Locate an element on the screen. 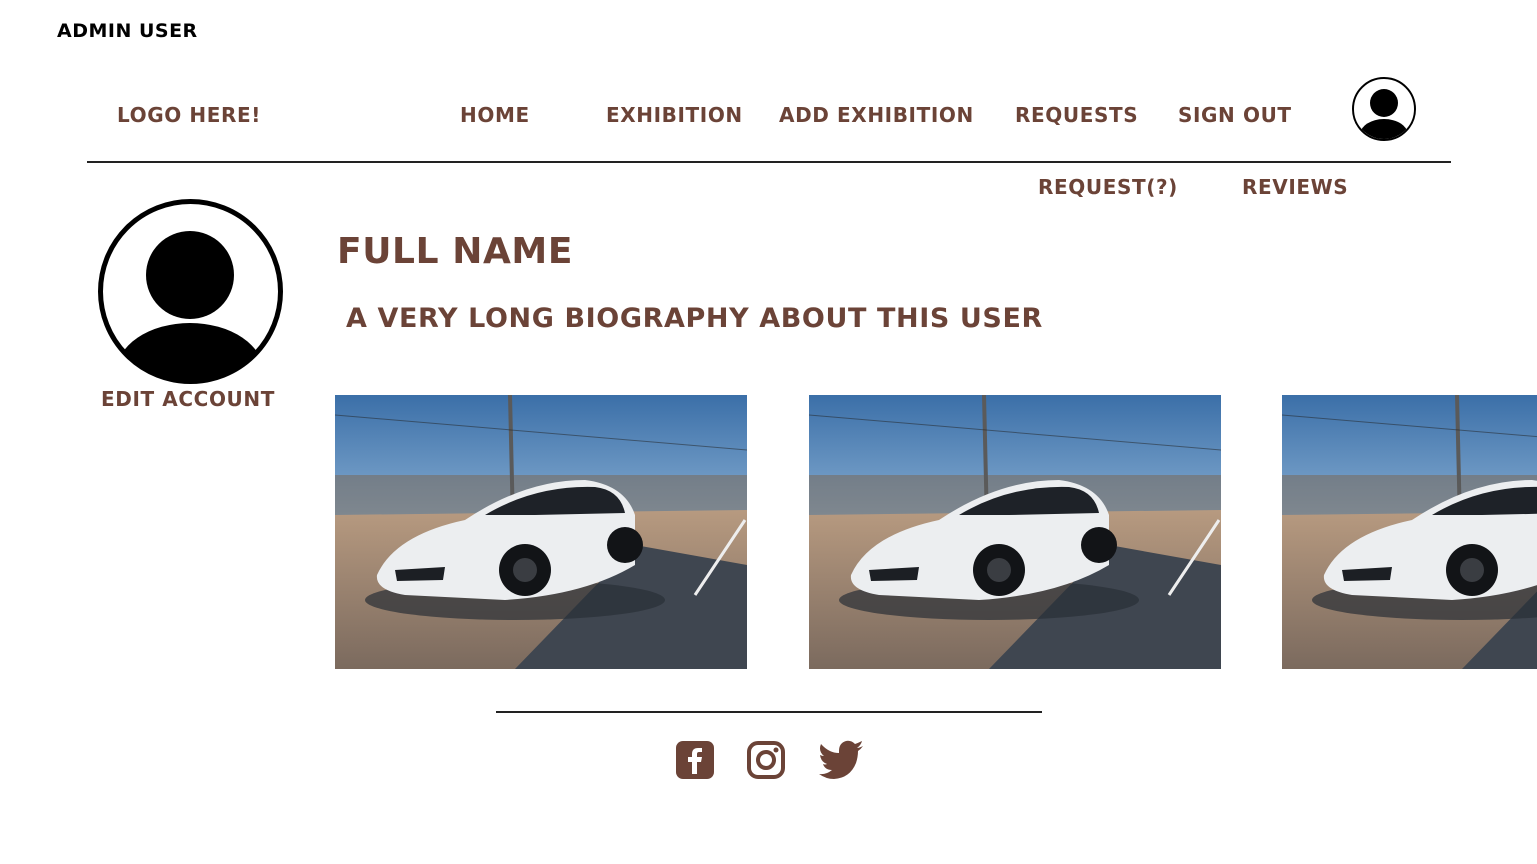  profile-avatar-icon is located at coordinates (190, 291).